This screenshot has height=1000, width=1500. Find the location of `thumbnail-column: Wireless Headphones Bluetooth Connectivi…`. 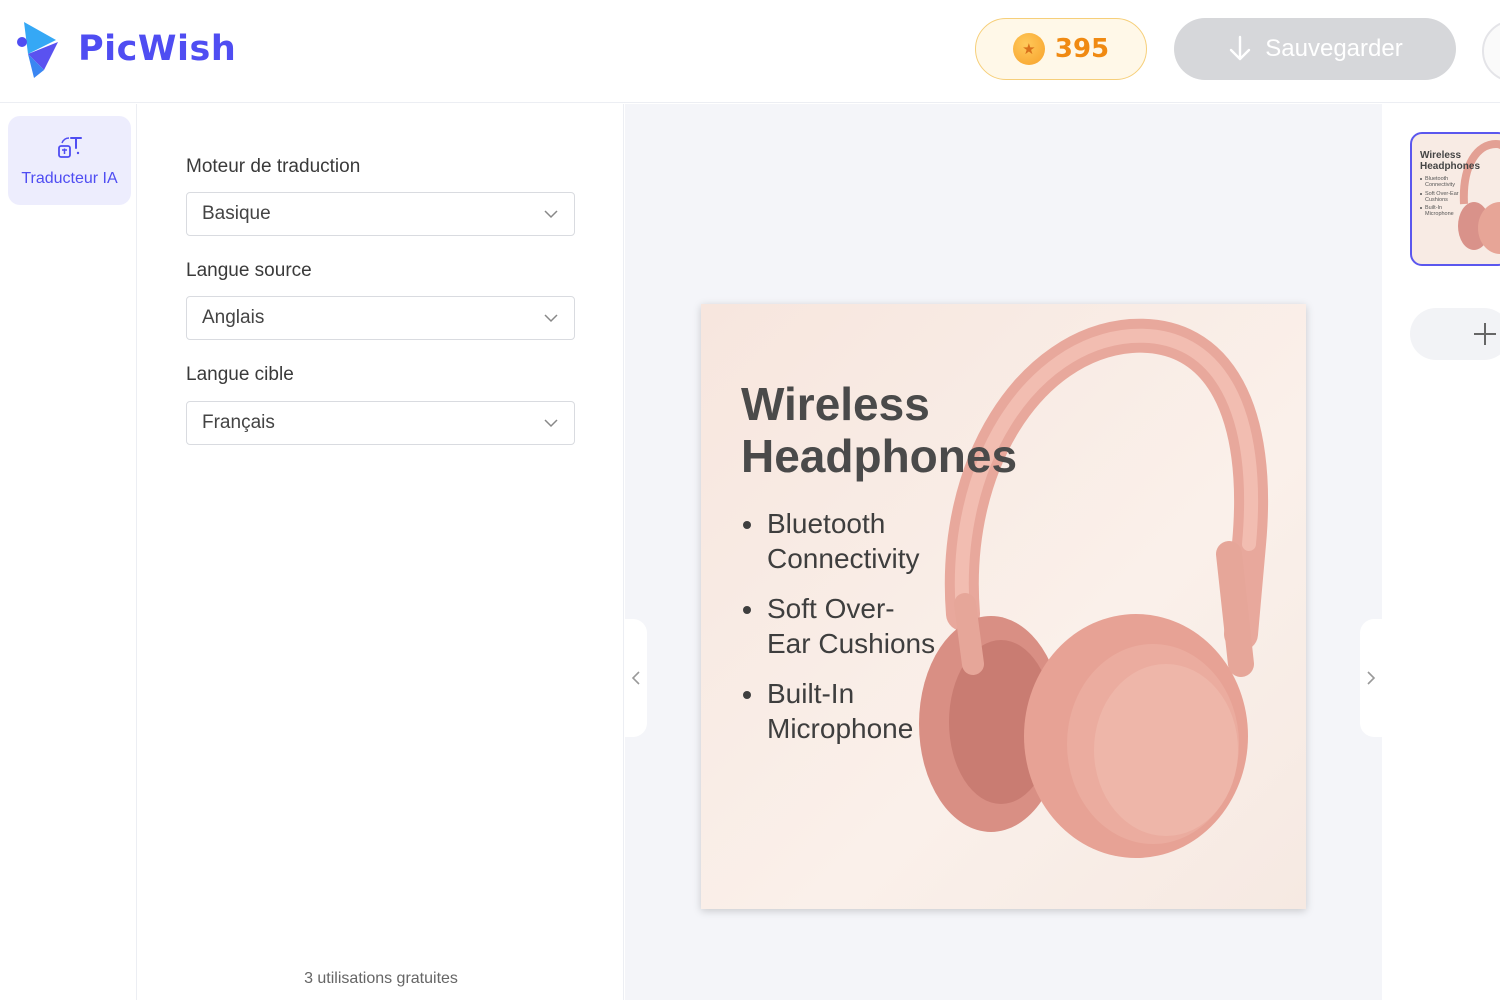

thumbnail-column: Wireless Headphones Bluetooth Connectivi… is located at coordinates (1441, 552).